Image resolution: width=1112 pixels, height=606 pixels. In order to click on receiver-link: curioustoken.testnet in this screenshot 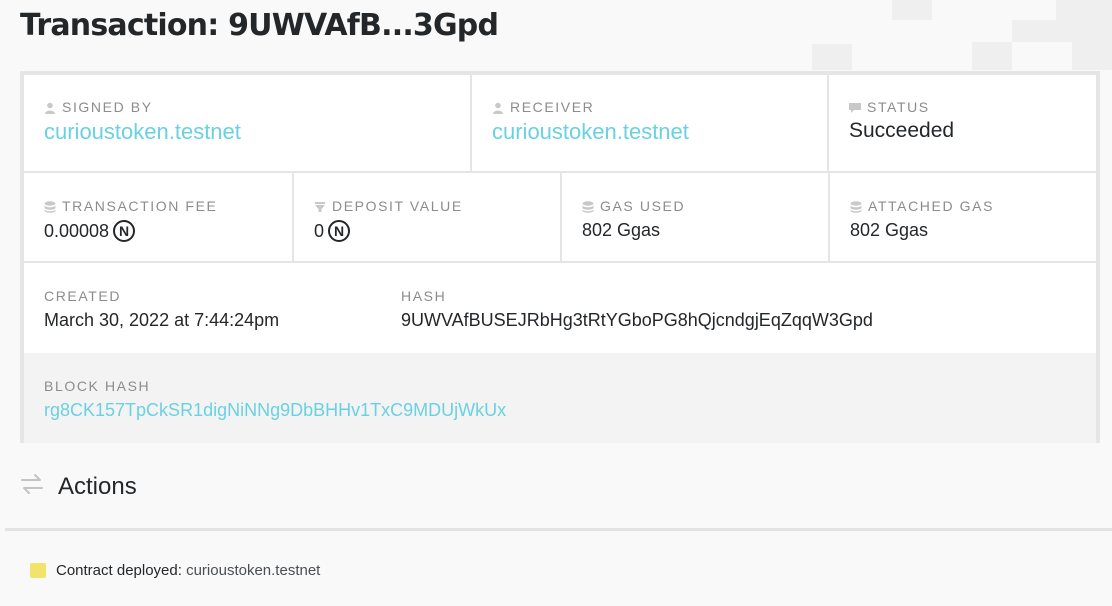, I will do `click(659, 132)`.